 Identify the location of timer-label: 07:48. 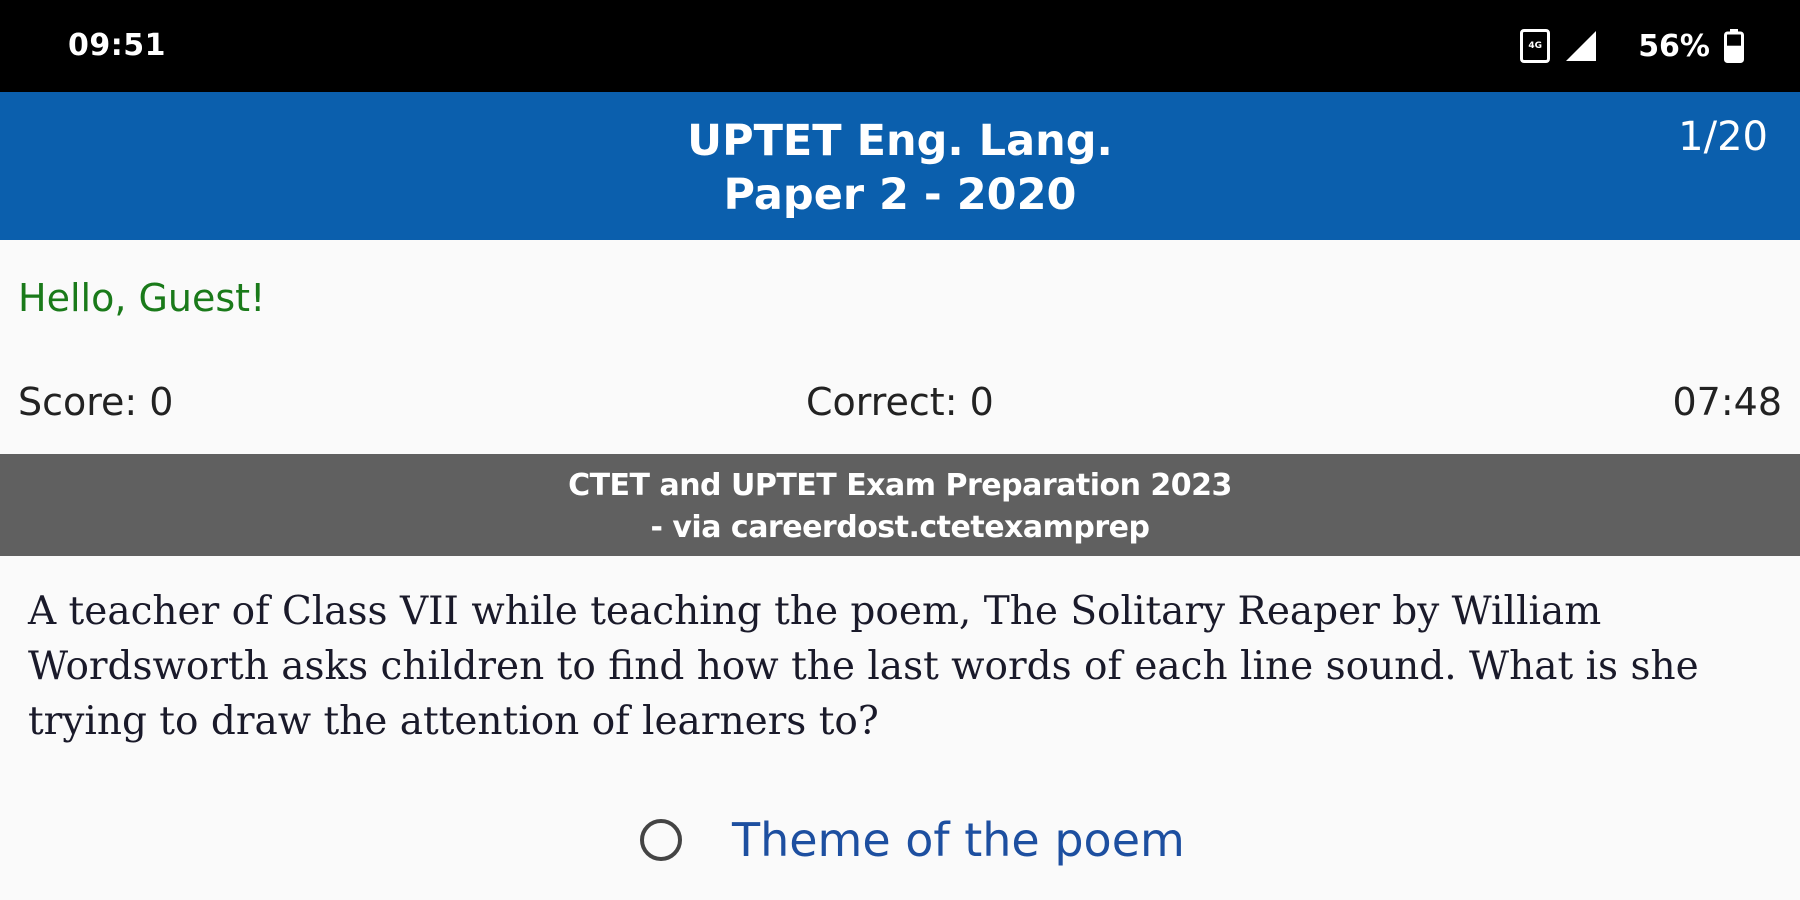
(1727, 402).